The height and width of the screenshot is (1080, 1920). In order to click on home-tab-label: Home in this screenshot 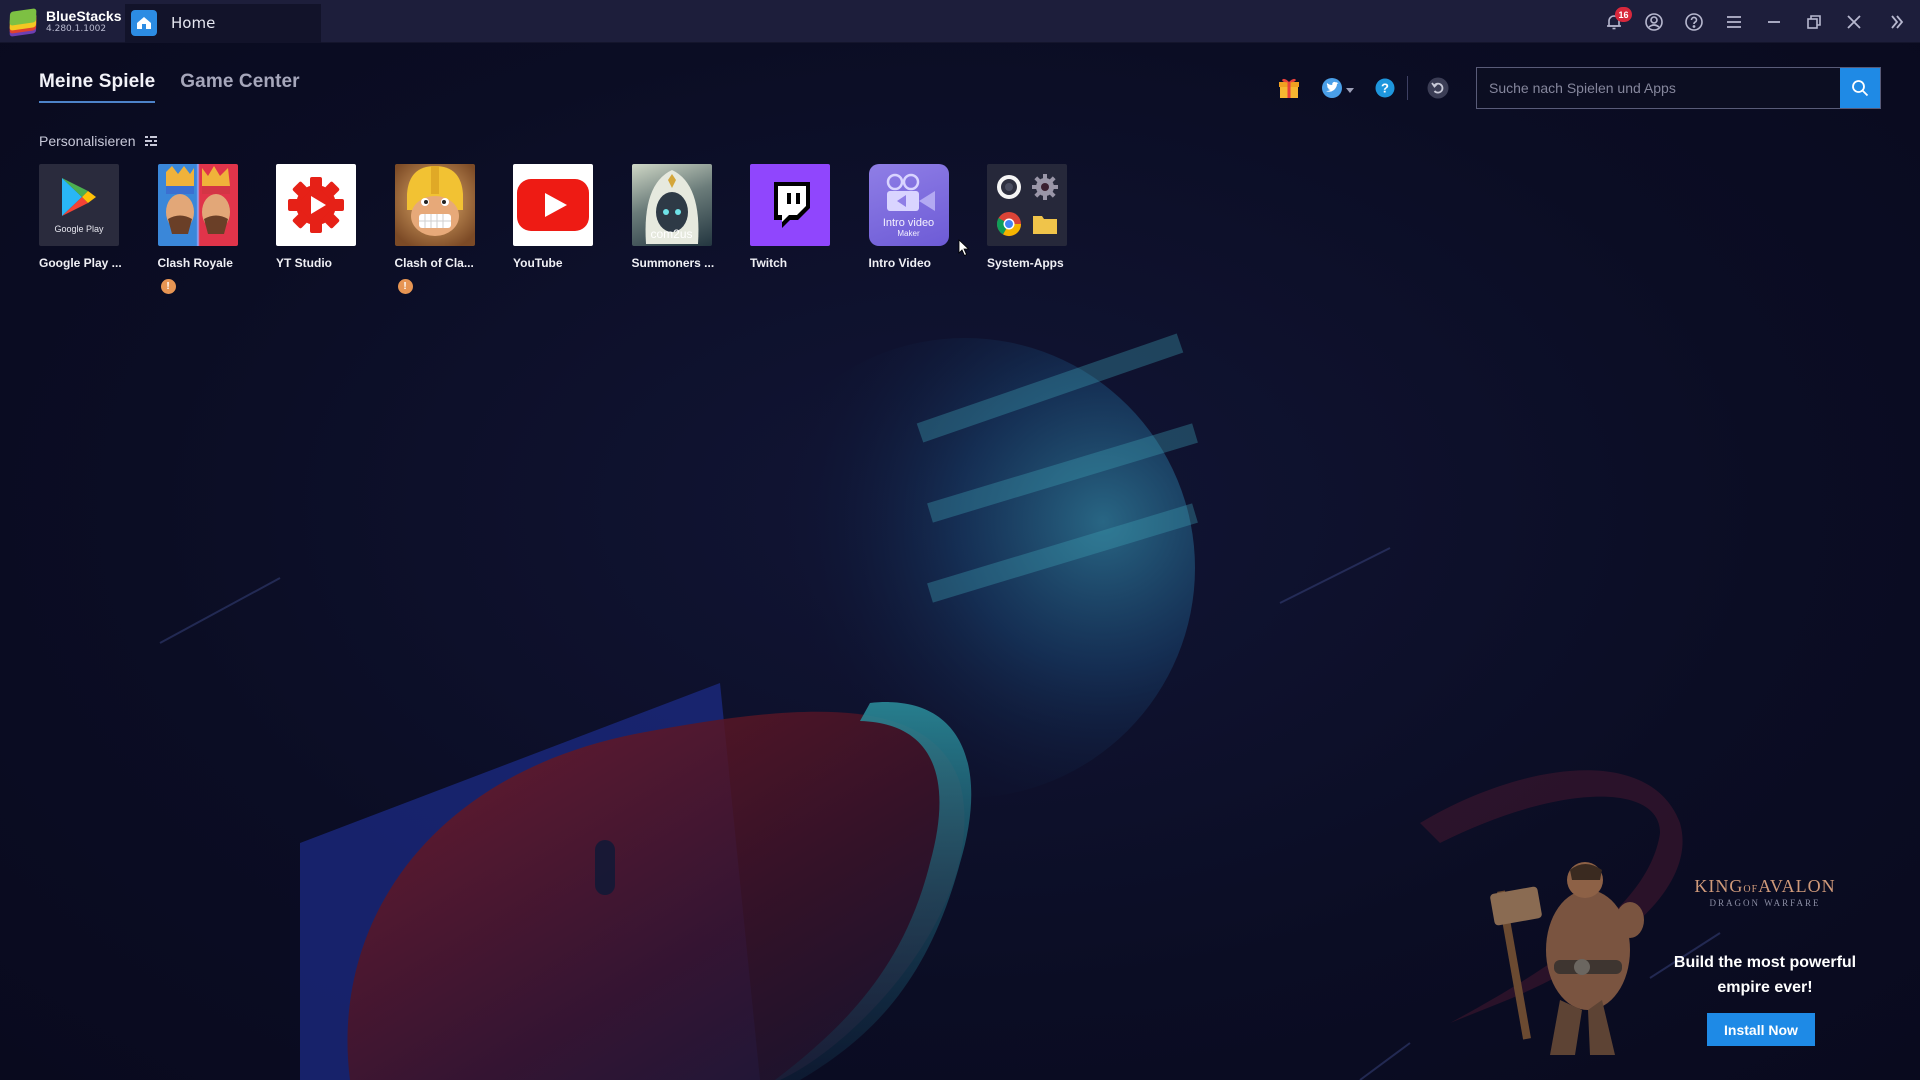, I will do `click(193, 23)`.